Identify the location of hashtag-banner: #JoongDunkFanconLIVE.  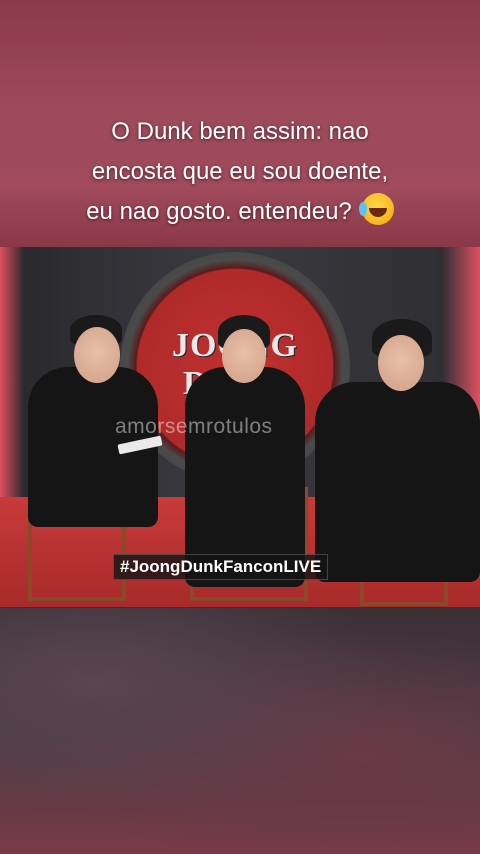
(221, 567).